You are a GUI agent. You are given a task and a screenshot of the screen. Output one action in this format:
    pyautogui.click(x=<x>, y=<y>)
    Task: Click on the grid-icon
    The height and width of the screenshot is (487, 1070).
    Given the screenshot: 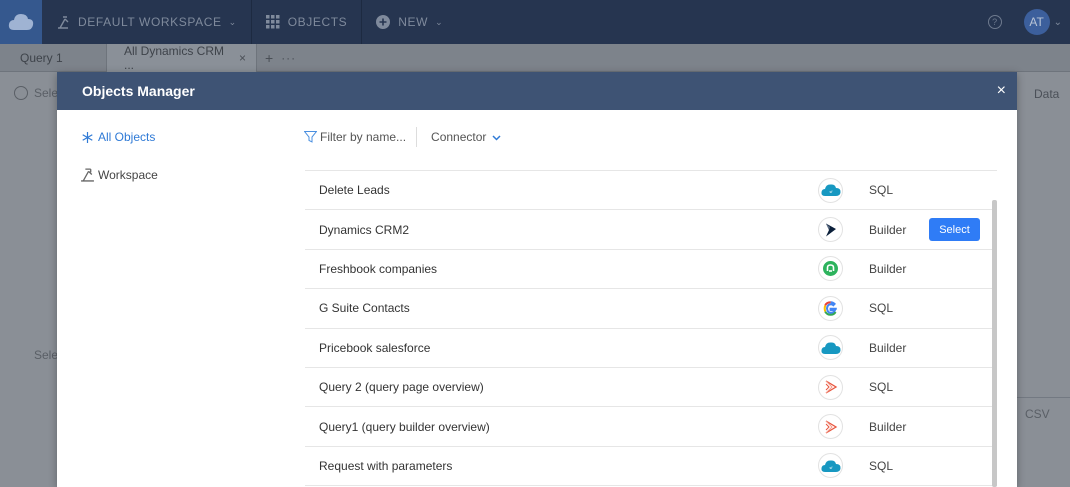 What is the action you would take?
    pyautogui.click(x=272, y=22)
    